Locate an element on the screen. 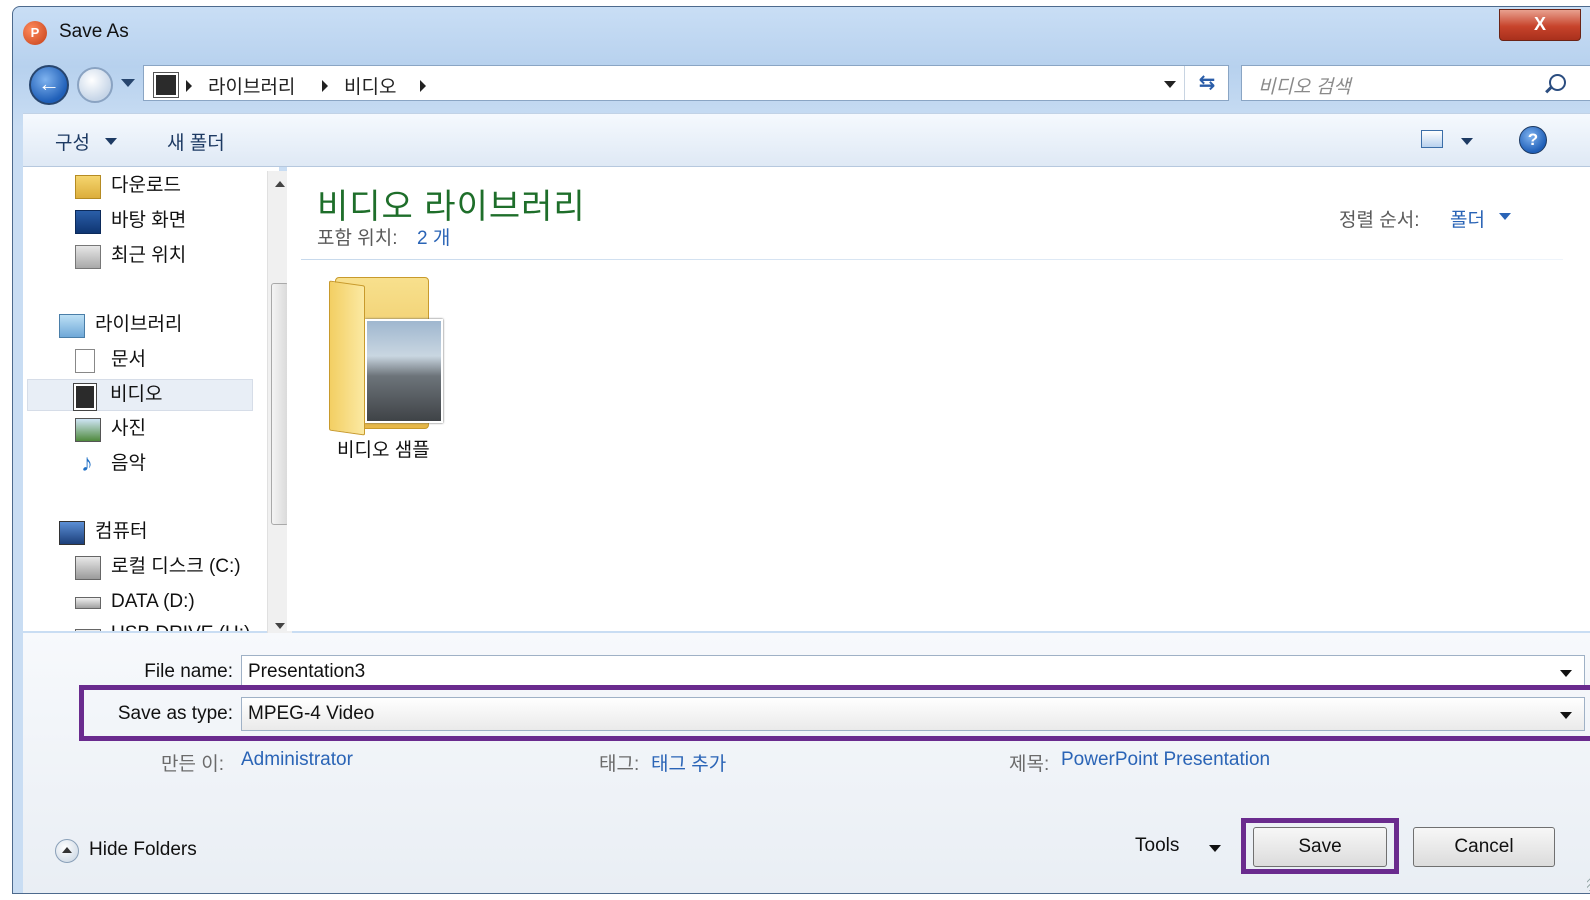 This screenshot has height=900, width=1590. folder-label: 비디오 샘플 is located at coordinates (383, 450).